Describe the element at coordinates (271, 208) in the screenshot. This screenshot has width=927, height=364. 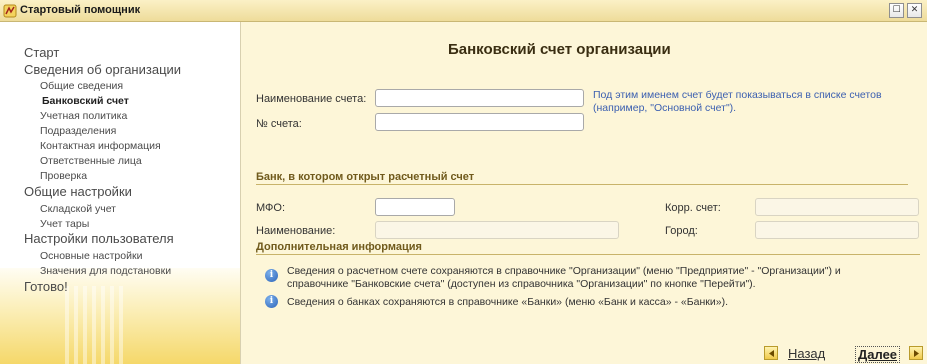
I see `mfo-label: МФО:` at that location.